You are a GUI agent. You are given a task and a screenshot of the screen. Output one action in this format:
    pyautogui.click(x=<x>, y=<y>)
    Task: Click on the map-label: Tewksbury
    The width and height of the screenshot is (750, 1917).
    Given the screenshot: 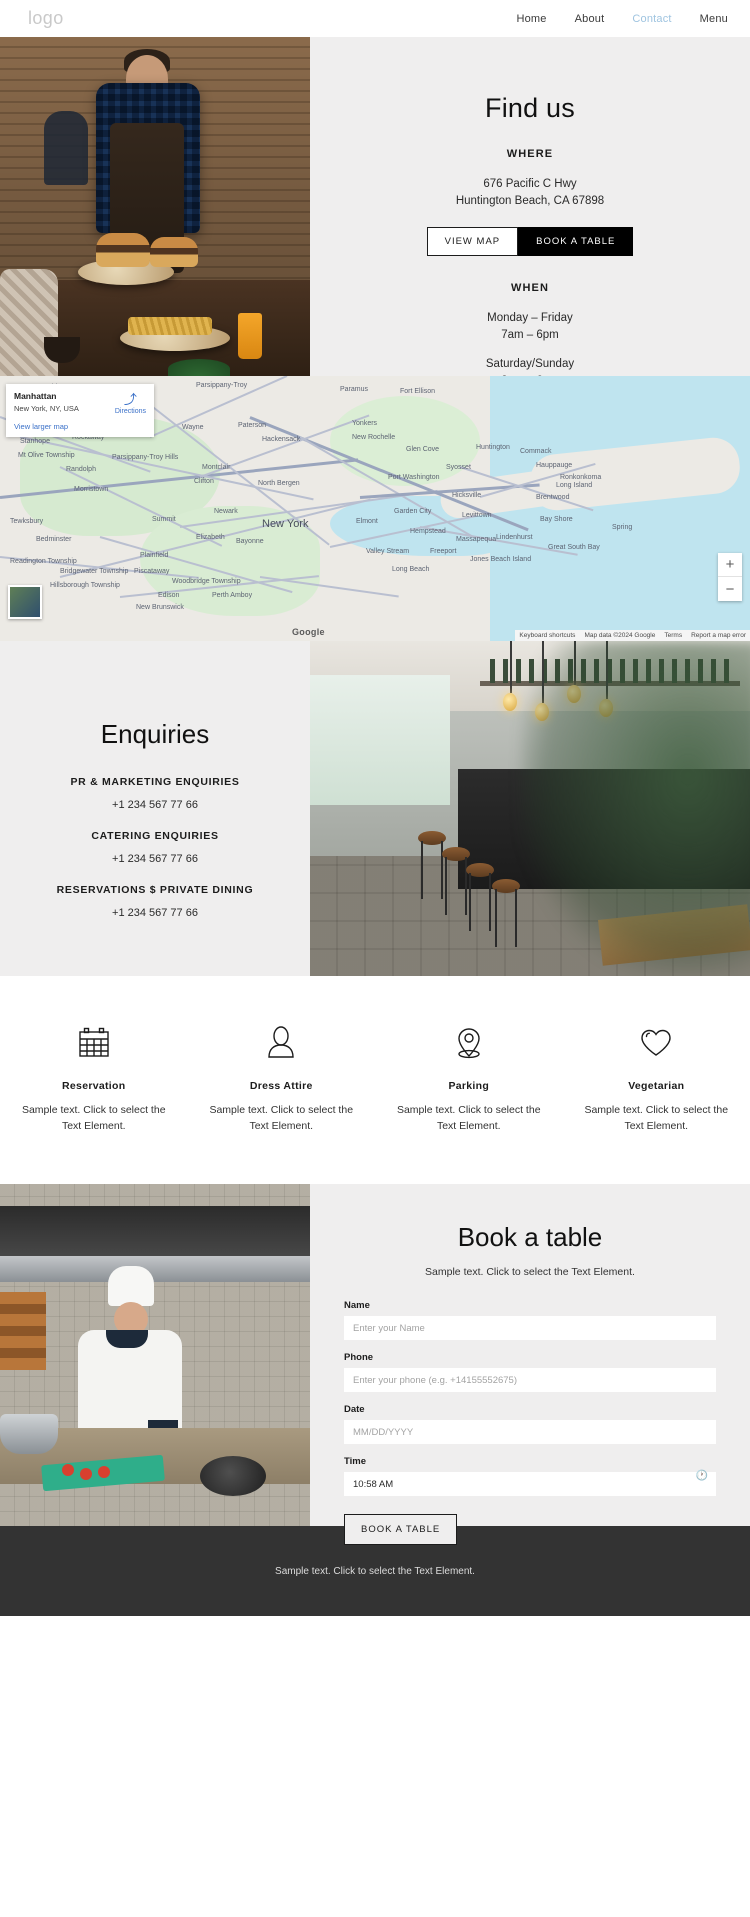 What is the action you would take?
    pyautogui.click(x=27, y=521)
    